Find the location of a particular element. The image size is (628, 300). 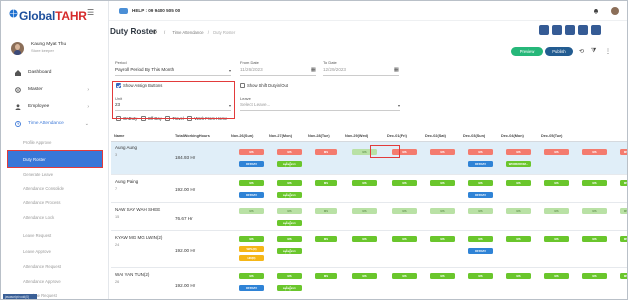

column-header: Dec-01(Fri) is located at coordinates (397, 136).